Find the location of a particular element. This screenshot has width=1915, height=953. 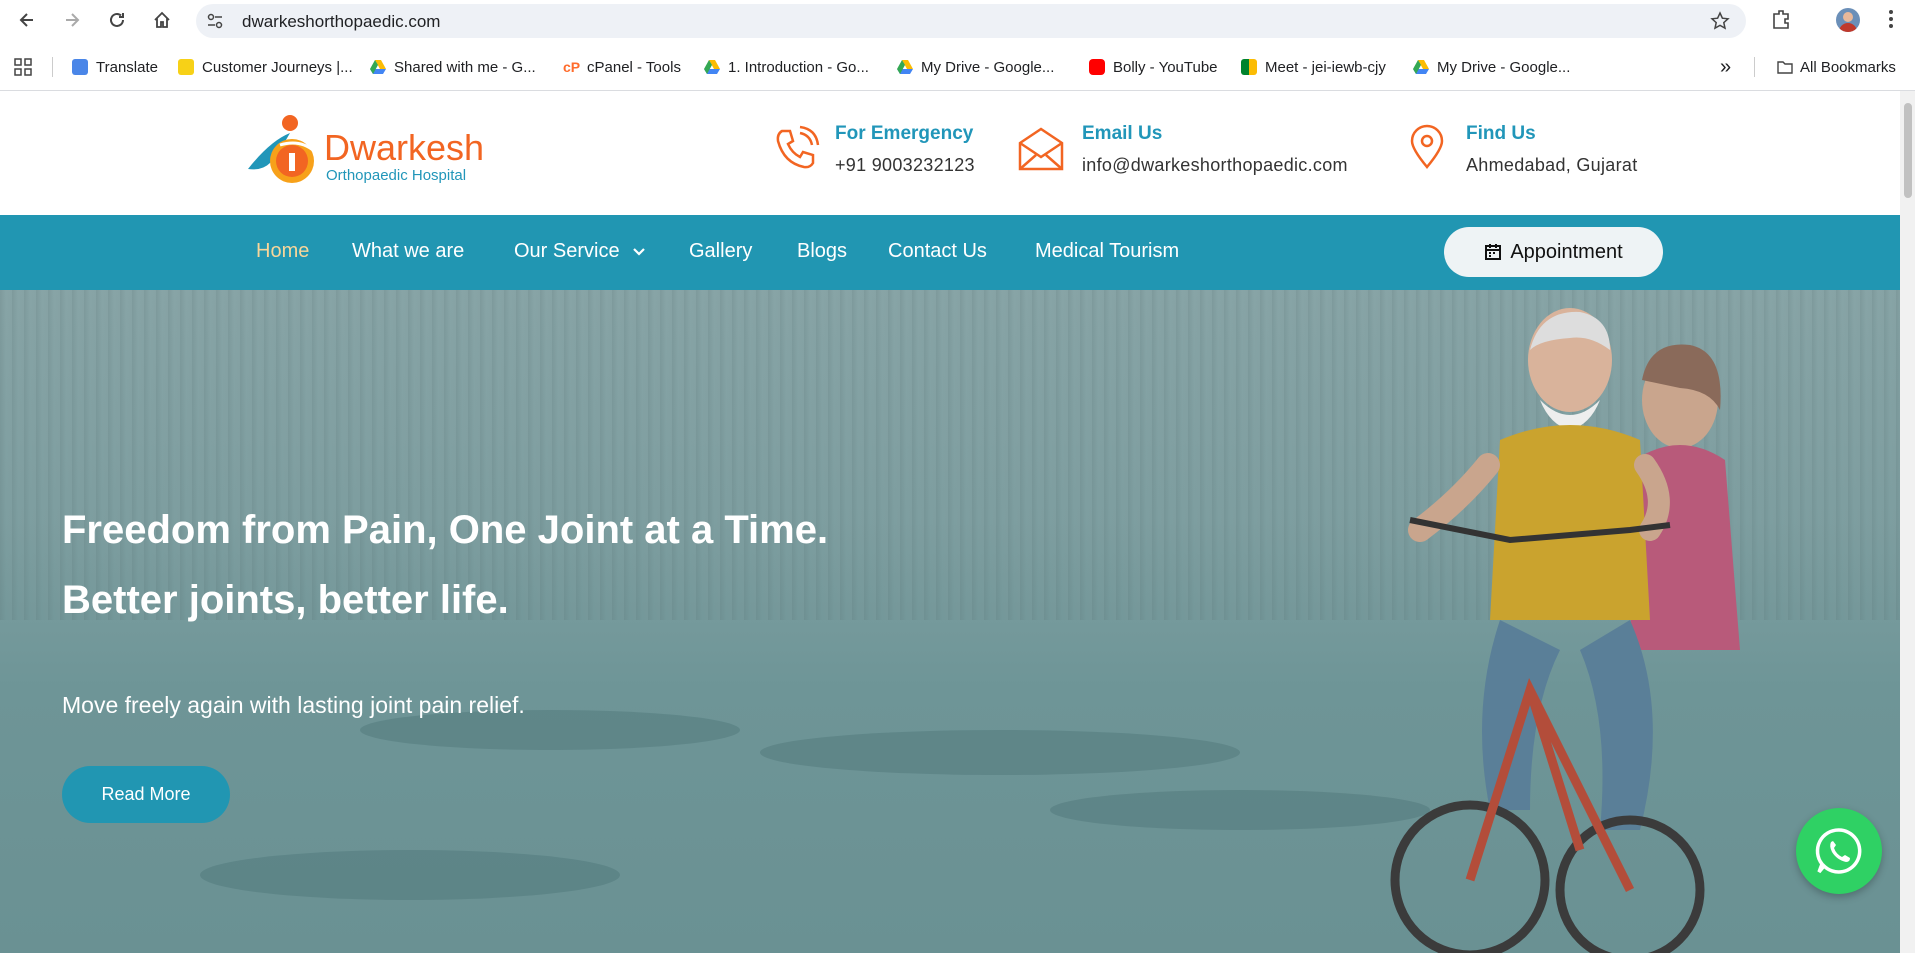

browser-toolbar: dwarkeshorthopaedic.com is located at coordinates (957, 20).